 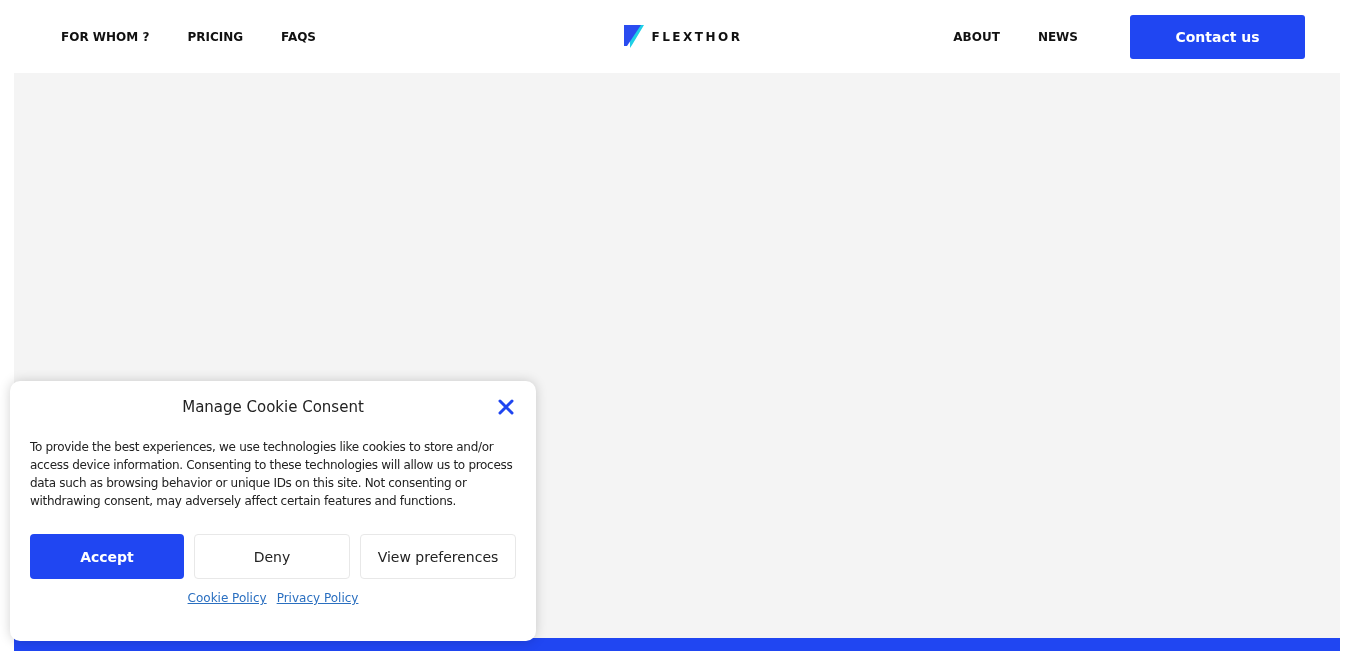 I want to click on dialog-title: Manage Cookie Consent, so click(x=273, y=407).